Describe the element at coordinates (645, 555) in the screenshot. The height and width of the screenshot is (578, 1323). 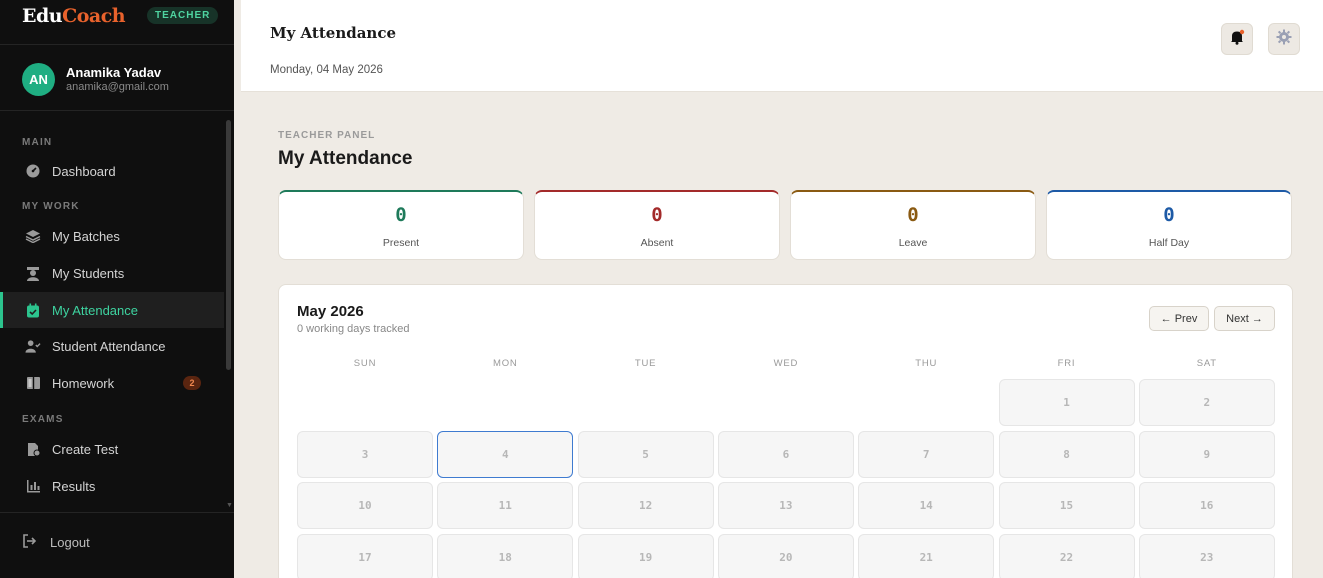
I see `calendar-day: 19` at that location.